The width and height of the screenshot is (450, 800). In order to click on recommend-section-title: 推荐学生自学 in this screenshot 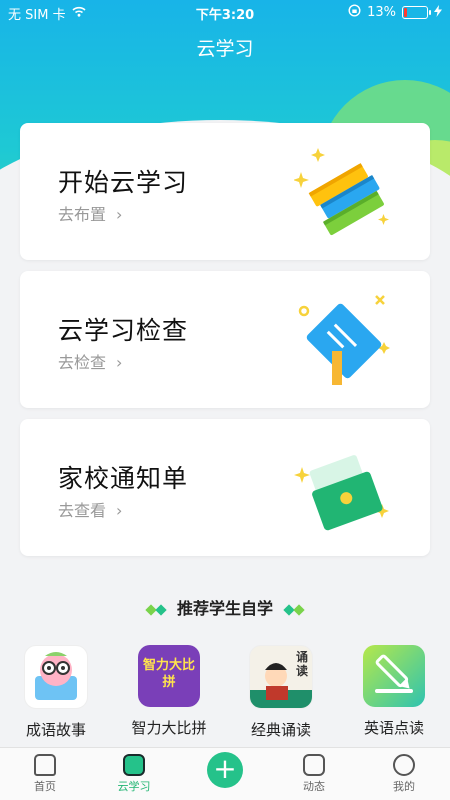, I will do `click(225, 607)`.